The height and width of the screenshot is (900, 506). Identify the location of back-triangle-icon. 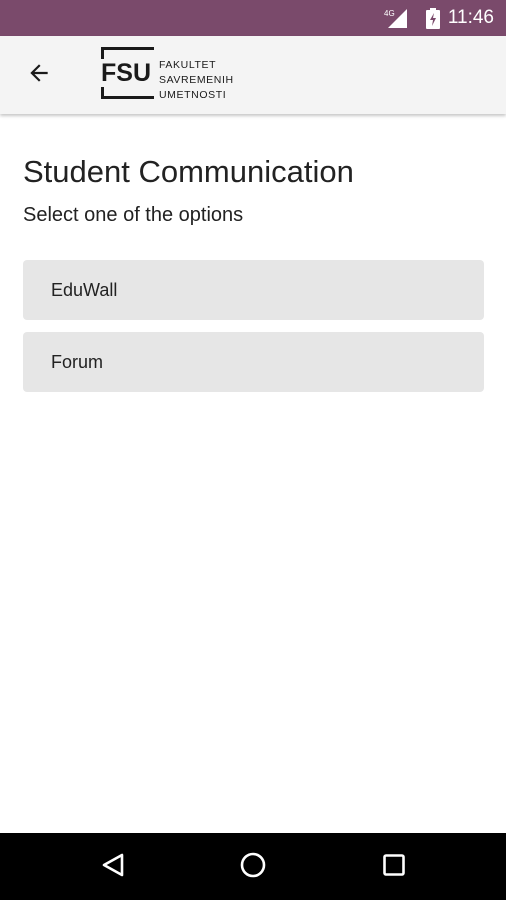
(113, 867).